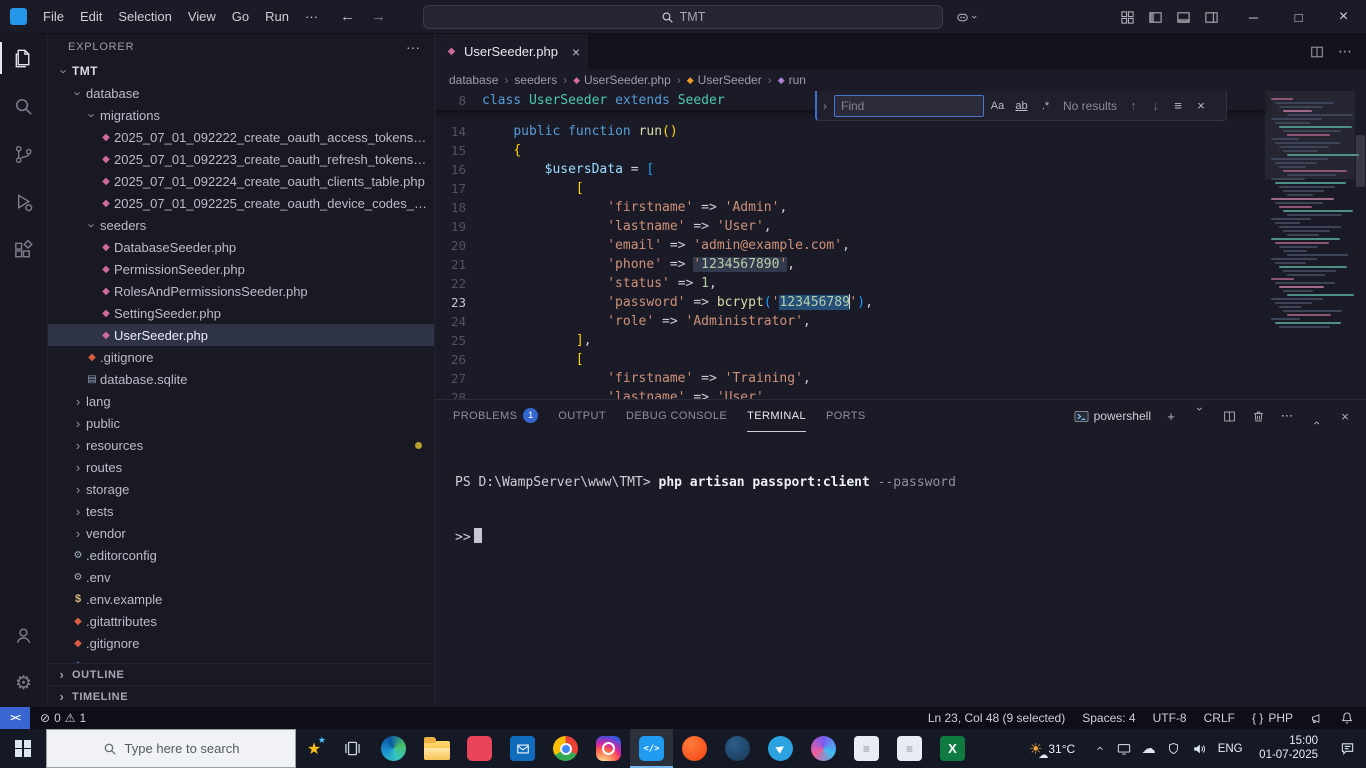 The height and width of the screenshot is (768, 1366). Describe the element at coordinates (823, 748) in the screenshot. I see `taskbar-app-browser` at that location.